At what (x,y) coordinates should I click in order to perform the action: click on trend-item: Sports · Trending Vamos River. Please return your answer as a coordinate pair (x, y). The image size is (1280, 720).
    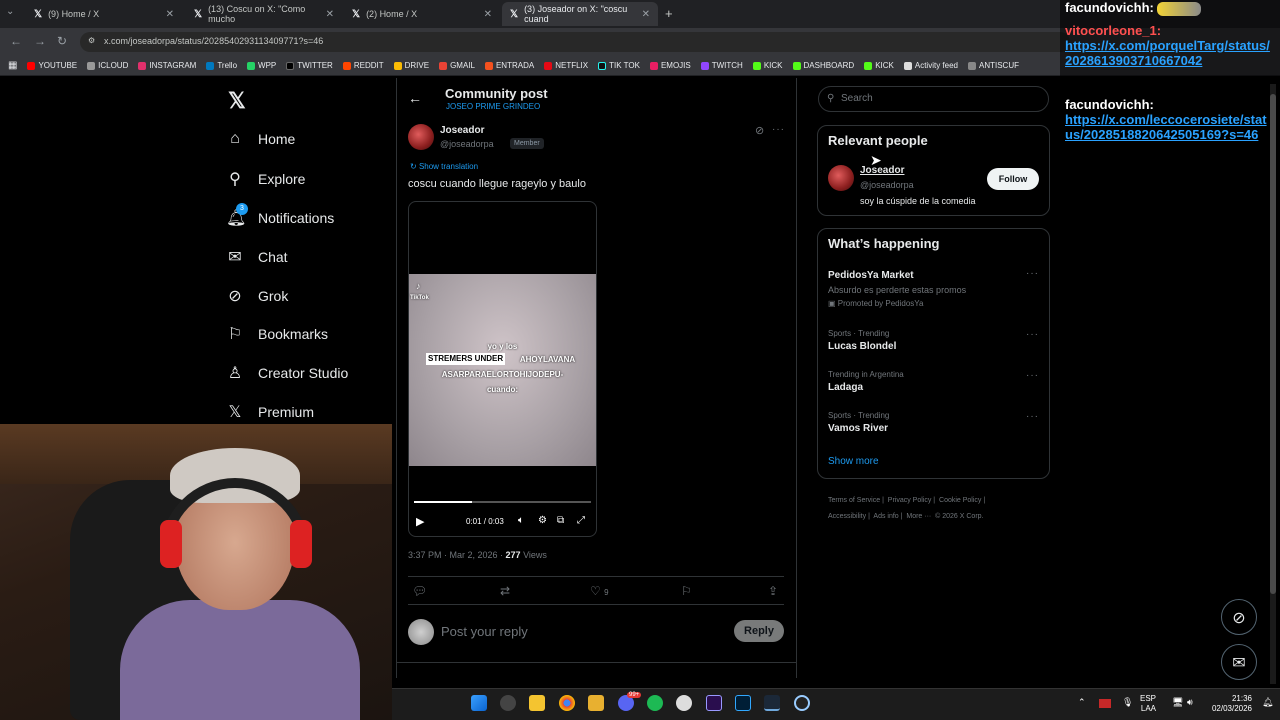
    Looking at the image, I should click on (858, 422).